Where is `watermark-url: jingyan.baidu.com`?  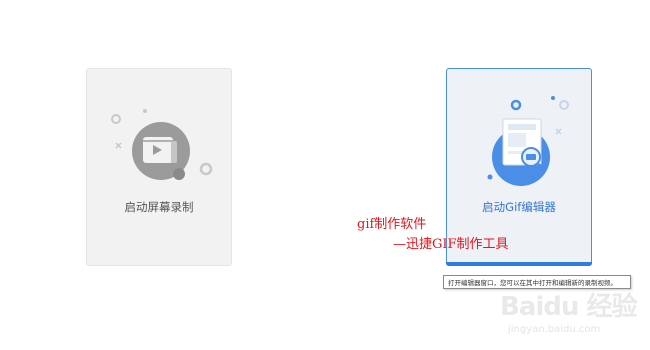 watermark-url: jingyan.baidu.com is located at coordinates (554, 329).